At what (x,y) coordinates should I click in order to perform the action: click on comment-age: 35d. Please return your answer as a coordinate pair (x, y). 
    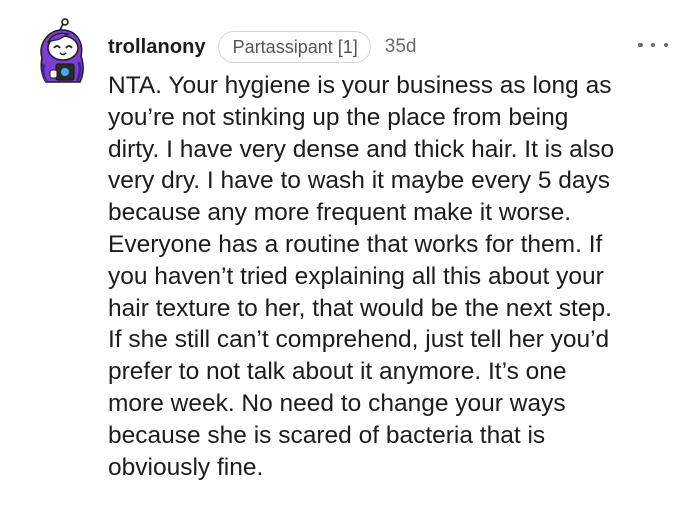
    Looking at the image, I should click on (401, 47).